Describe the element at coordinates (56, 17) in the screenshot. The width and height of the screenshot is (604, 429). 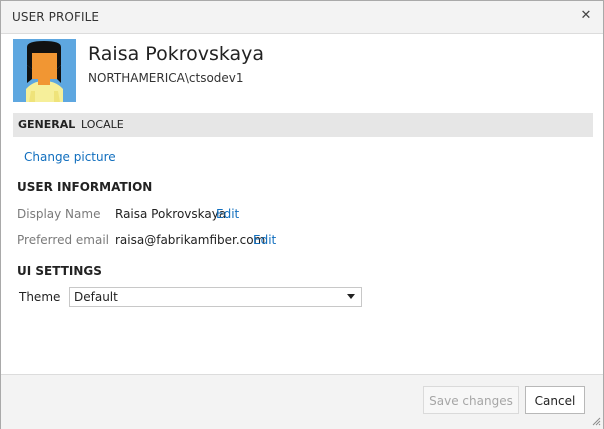
I see `dialog-title: USER PROFILE` at that location.